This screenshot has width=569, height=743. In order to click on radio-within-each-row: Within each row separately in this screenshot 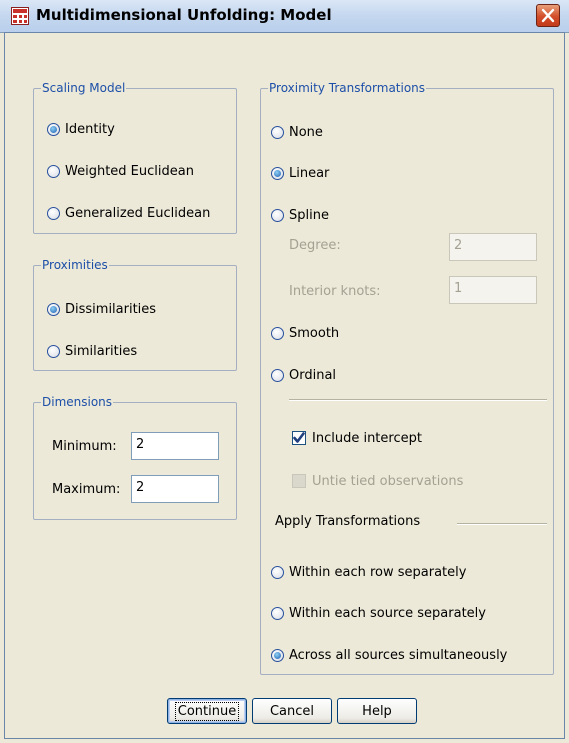, I will do `click(368, 572)`.